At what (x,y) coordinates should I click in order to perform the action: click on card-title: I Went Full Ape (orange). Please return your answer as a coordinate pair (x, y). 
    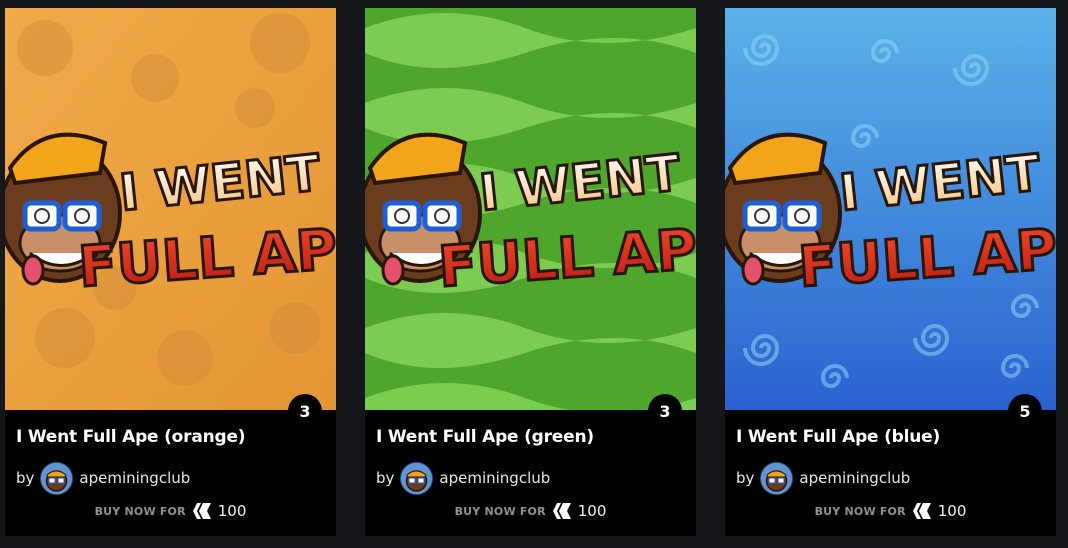
    Looking at the image, I should click on (131, 437).